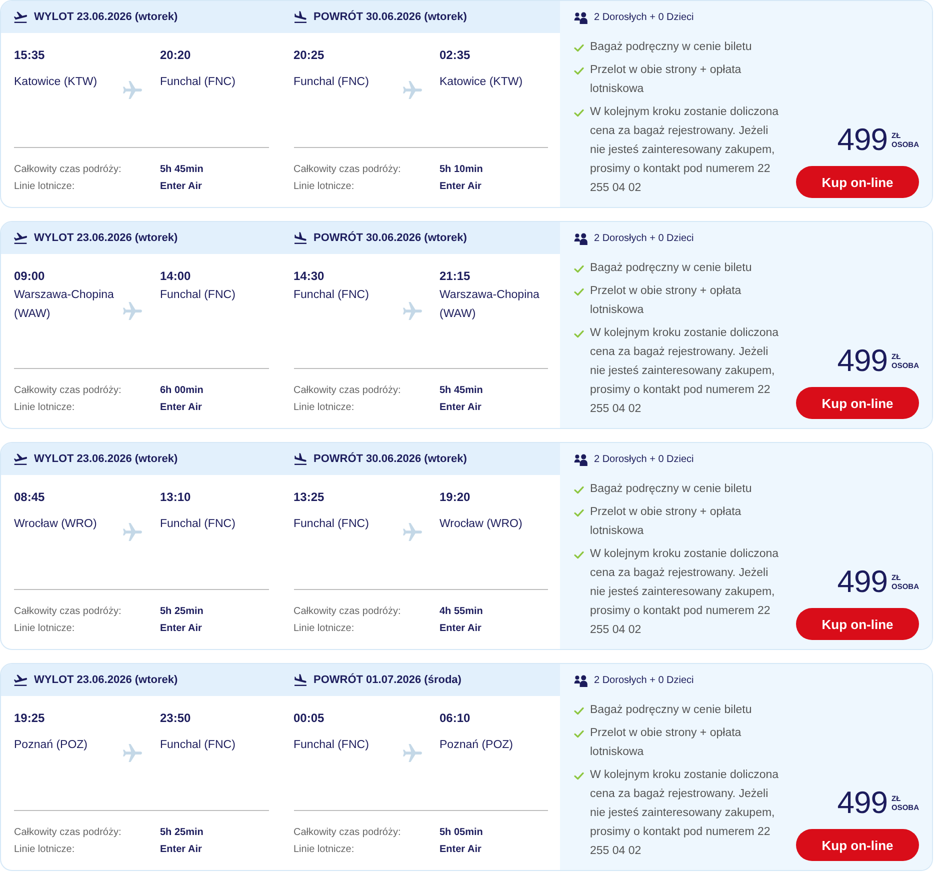  Describe the element at coordinates (56, 82) in the screenshot. I see `departure-airport: Katowice (KTW)` at that location.